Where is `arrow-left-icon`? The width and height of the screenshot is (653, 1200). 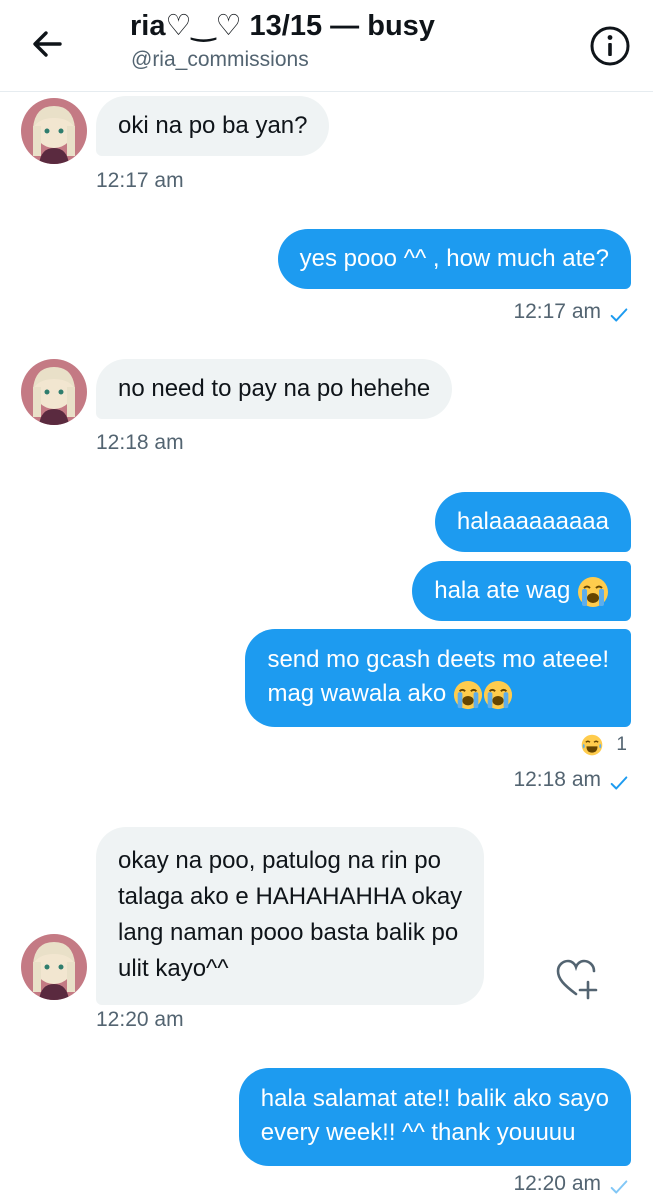 arrow-left-icon is located at coordinates (47, 44).